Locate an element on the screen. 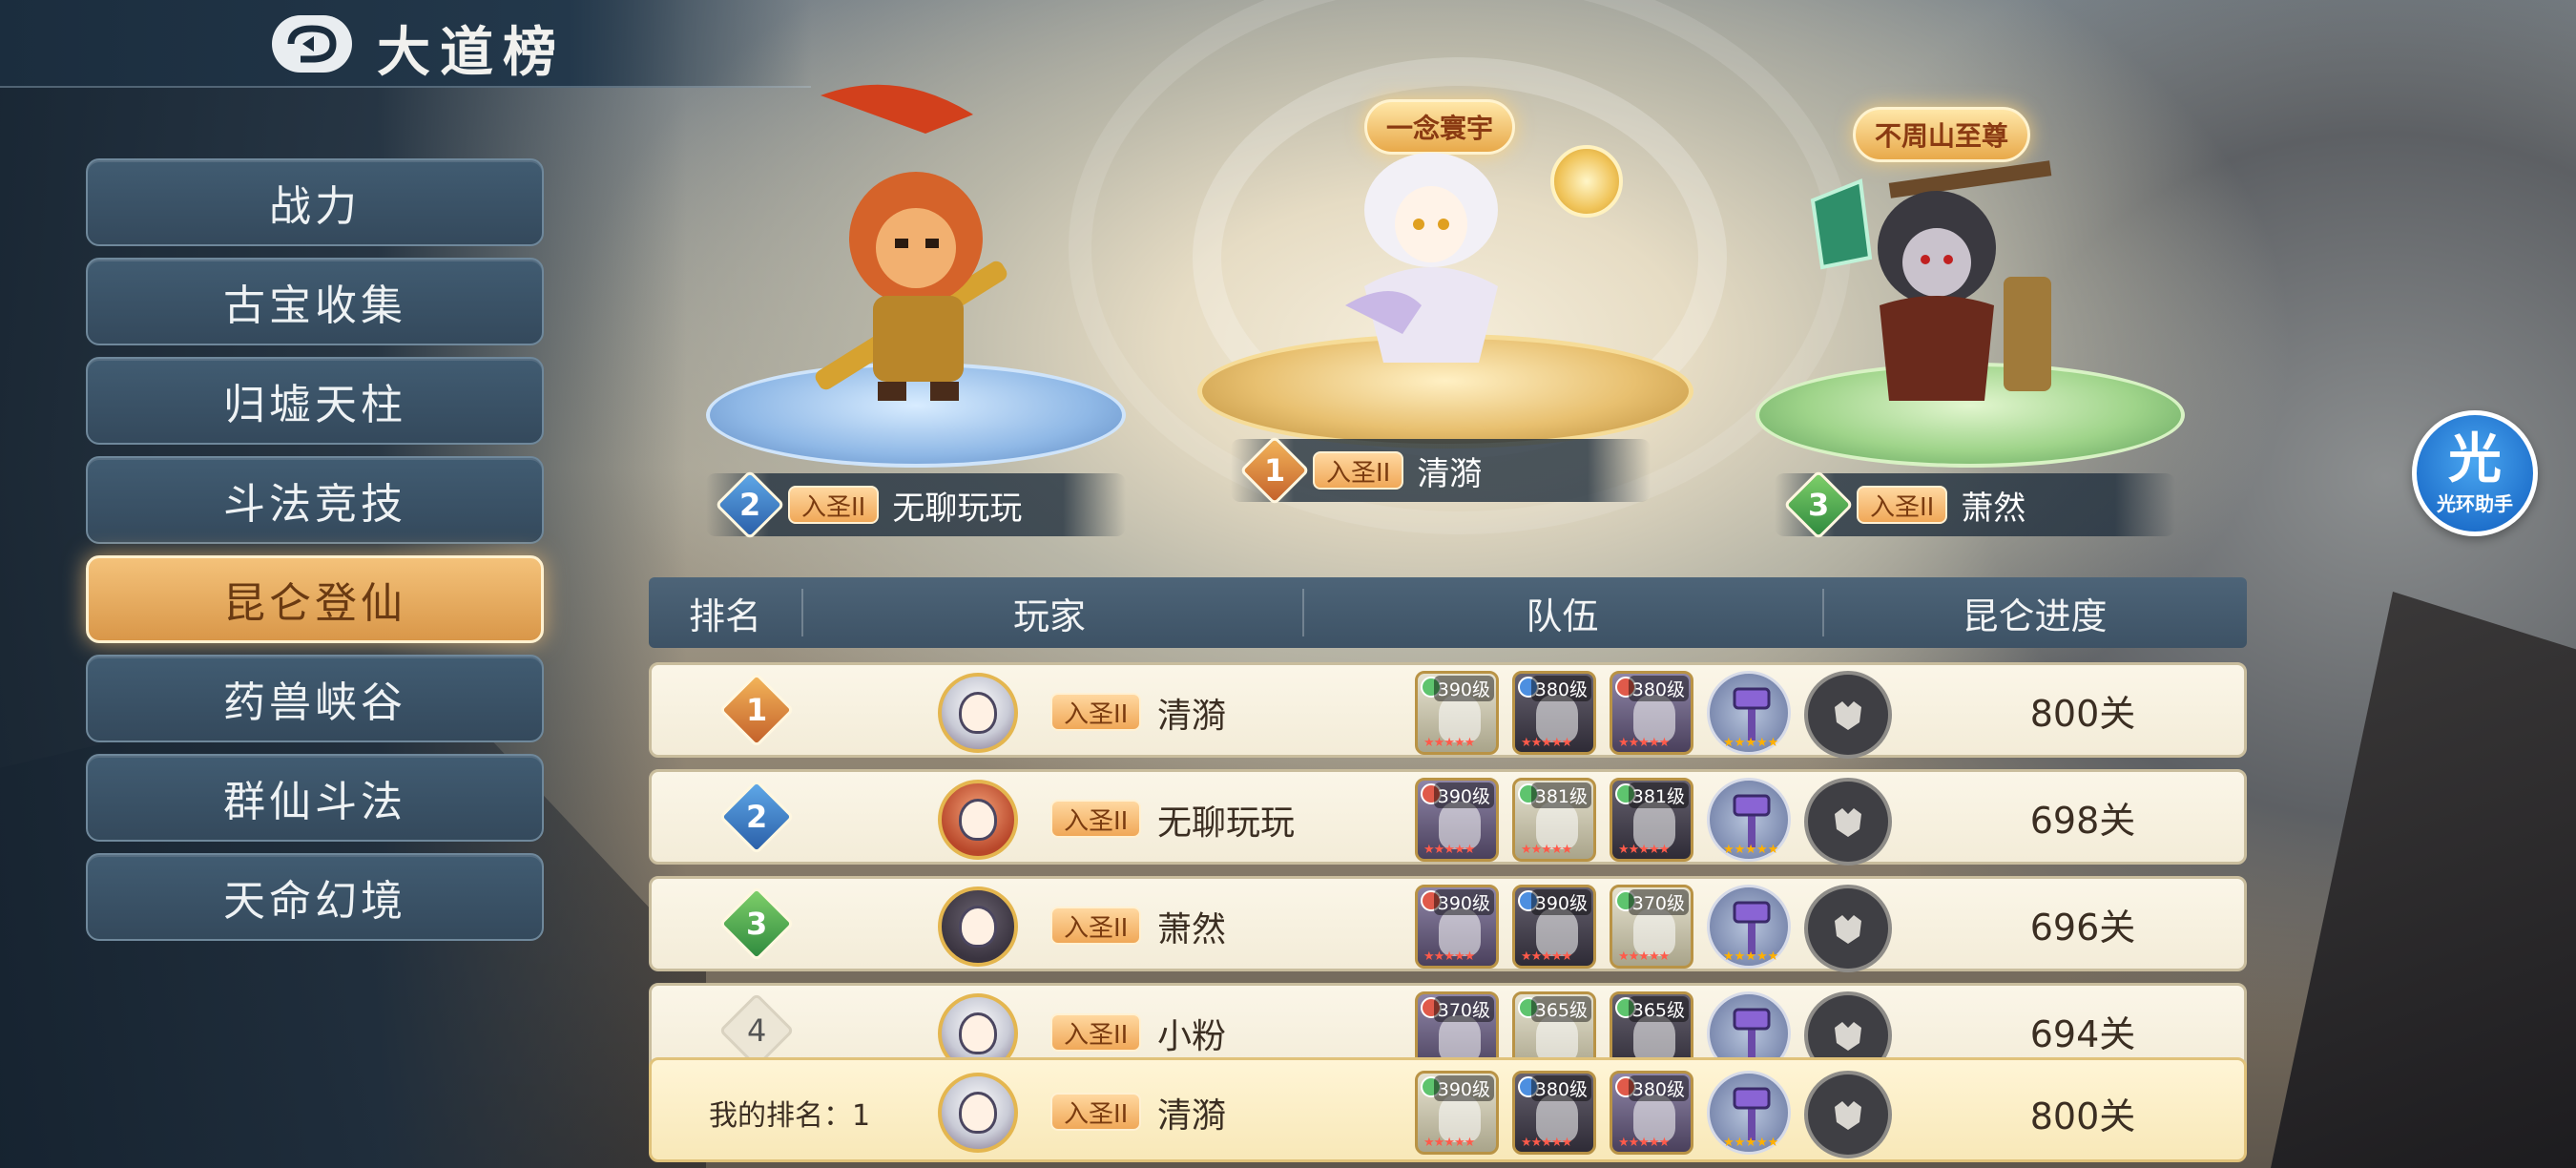 Image resolution: width=2576 pixels, height=1168 pixels. podium-nameplate-second: 2 入圣II 无聊玩玩 is located at coordinates (916, 504).